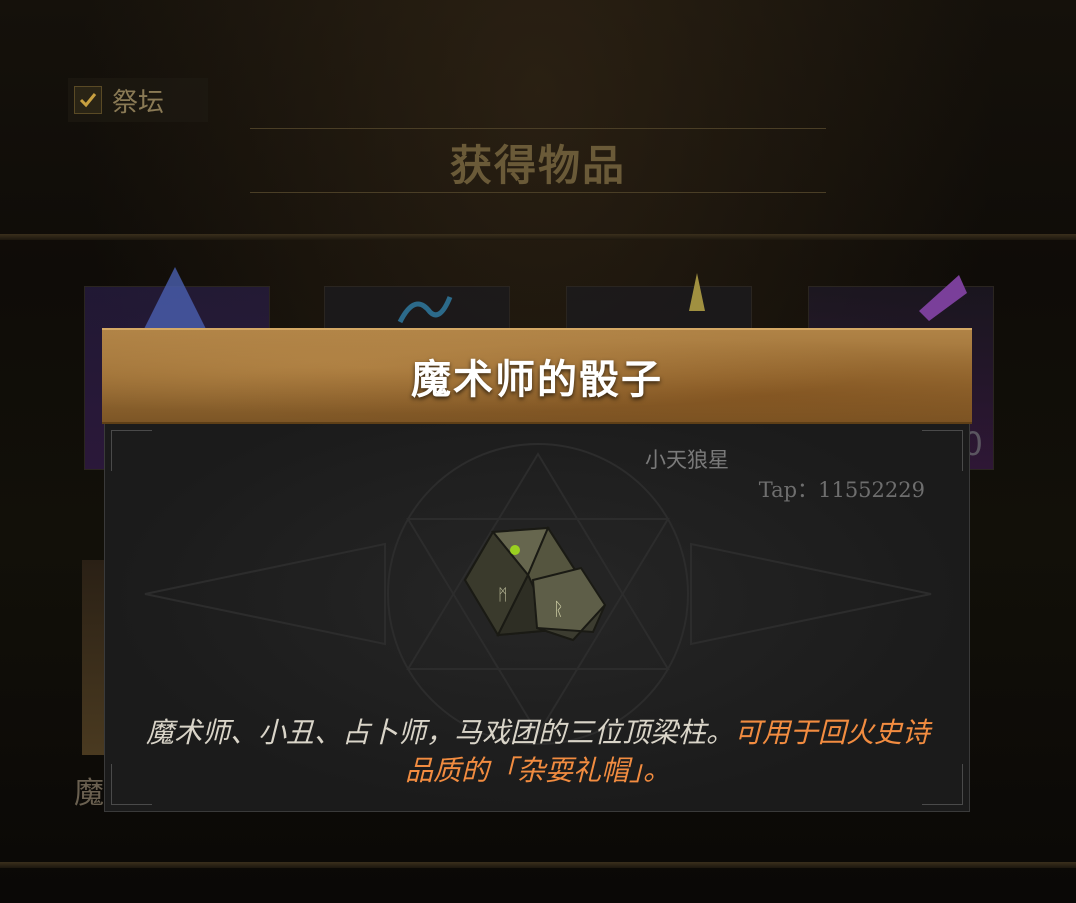 The width and height of the screenshot is (1076, 903). I want to click on altar-label: 祭坛, so click(138, 102).